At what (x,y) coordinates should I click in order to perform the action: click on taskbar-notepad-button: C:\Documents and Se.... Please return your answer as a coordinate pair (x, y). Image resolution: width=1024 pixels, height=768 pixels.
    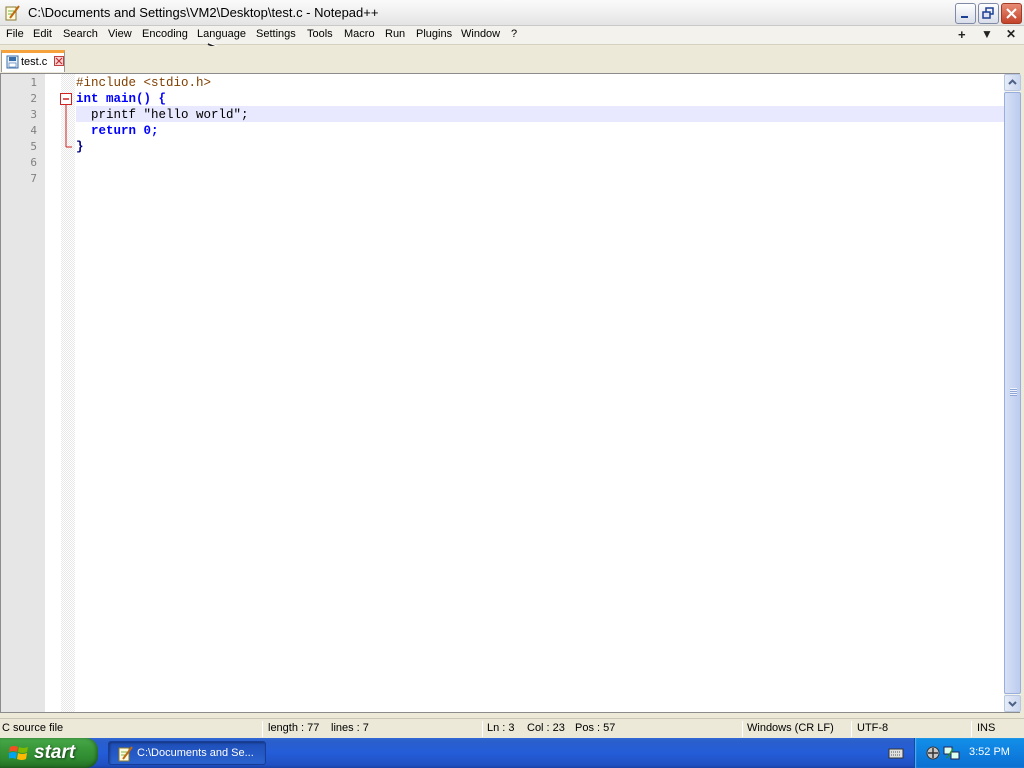
    Looking at the image, I should click on (187, 753).